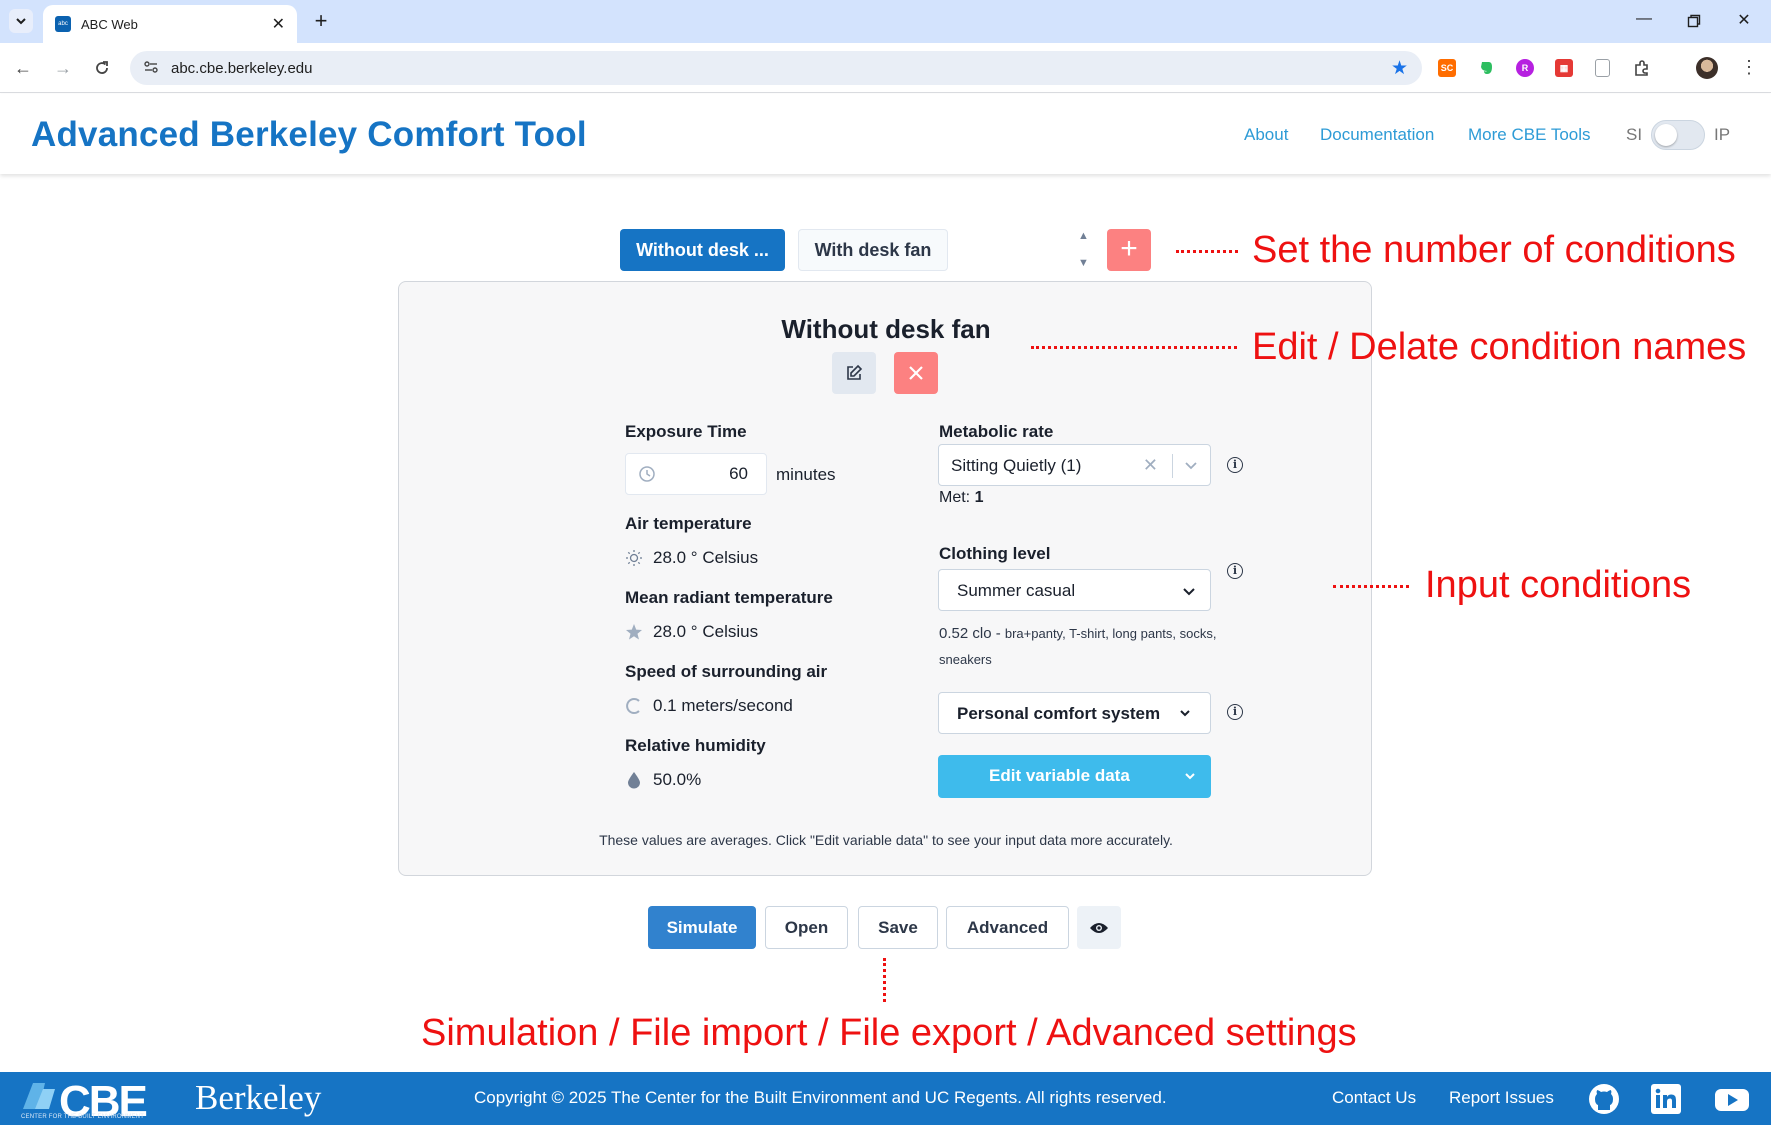 The image size is (1771, 1125). What do you see at coordinates (806, 927) in the screenshot?
I see `open-button: Open` at bounding box center [806, 927].